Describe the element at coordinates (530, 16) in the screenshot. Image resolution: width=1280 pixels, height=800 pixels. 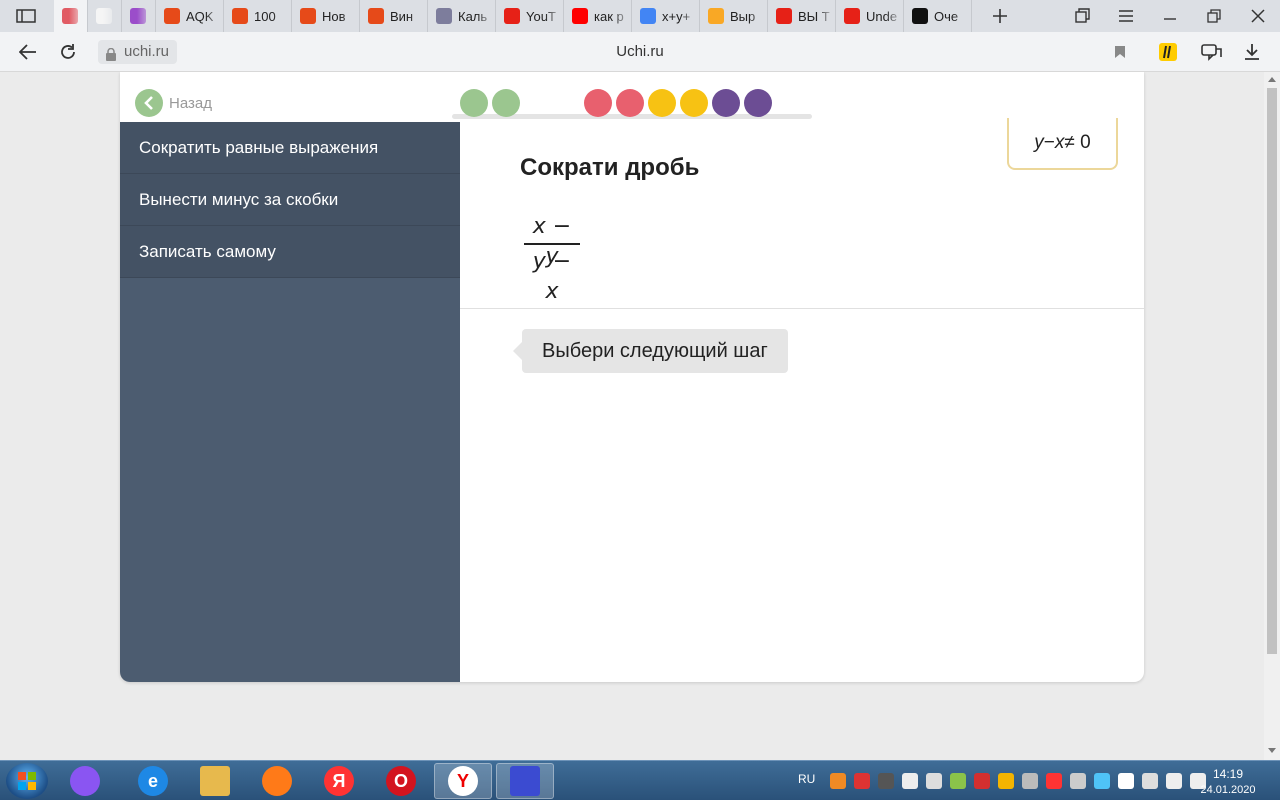
I see `browser-tab: YouT` at that location.